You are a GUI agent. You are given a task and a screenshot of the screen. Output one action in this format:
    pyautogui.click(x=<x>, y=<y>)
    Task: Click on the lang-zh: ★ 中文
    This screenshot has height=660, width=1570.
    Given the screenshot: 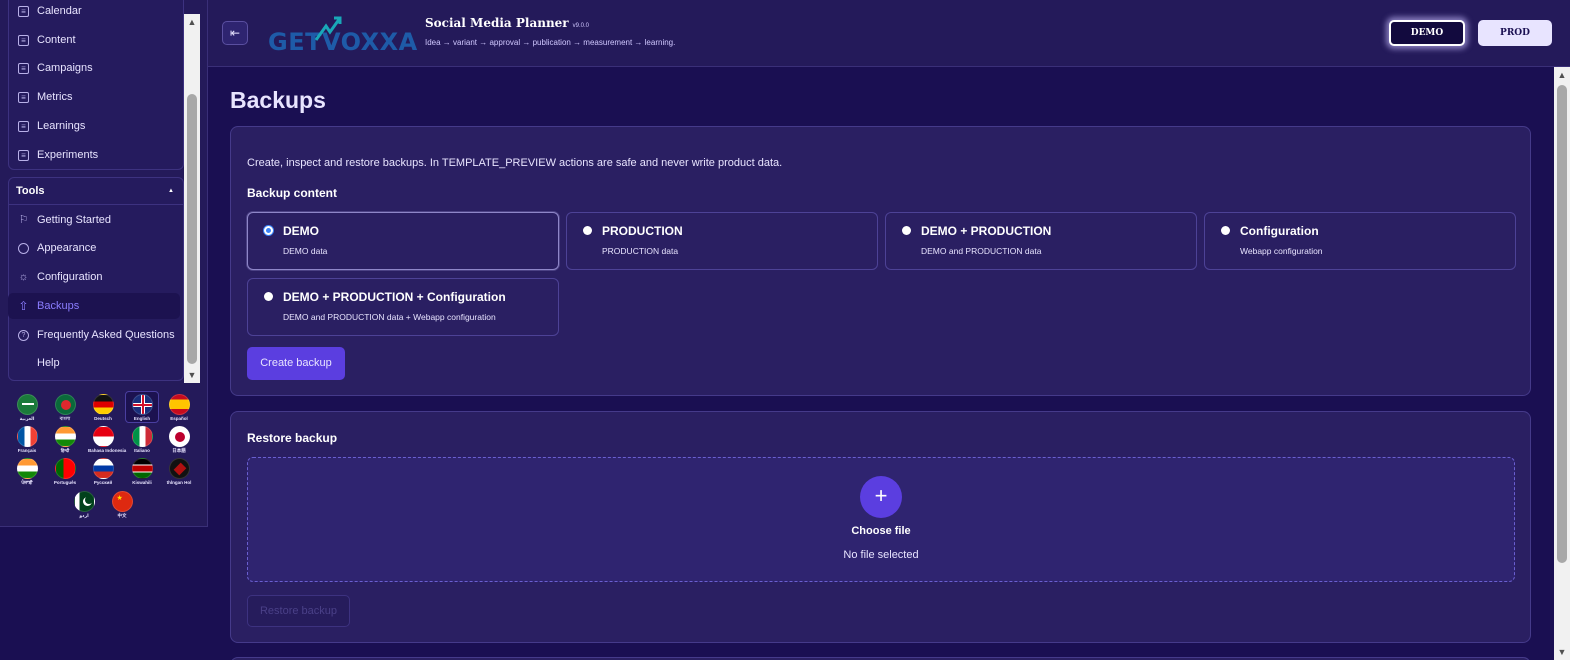 What is the action you would take?
    pyautogui.click(x=122, y=504)
    